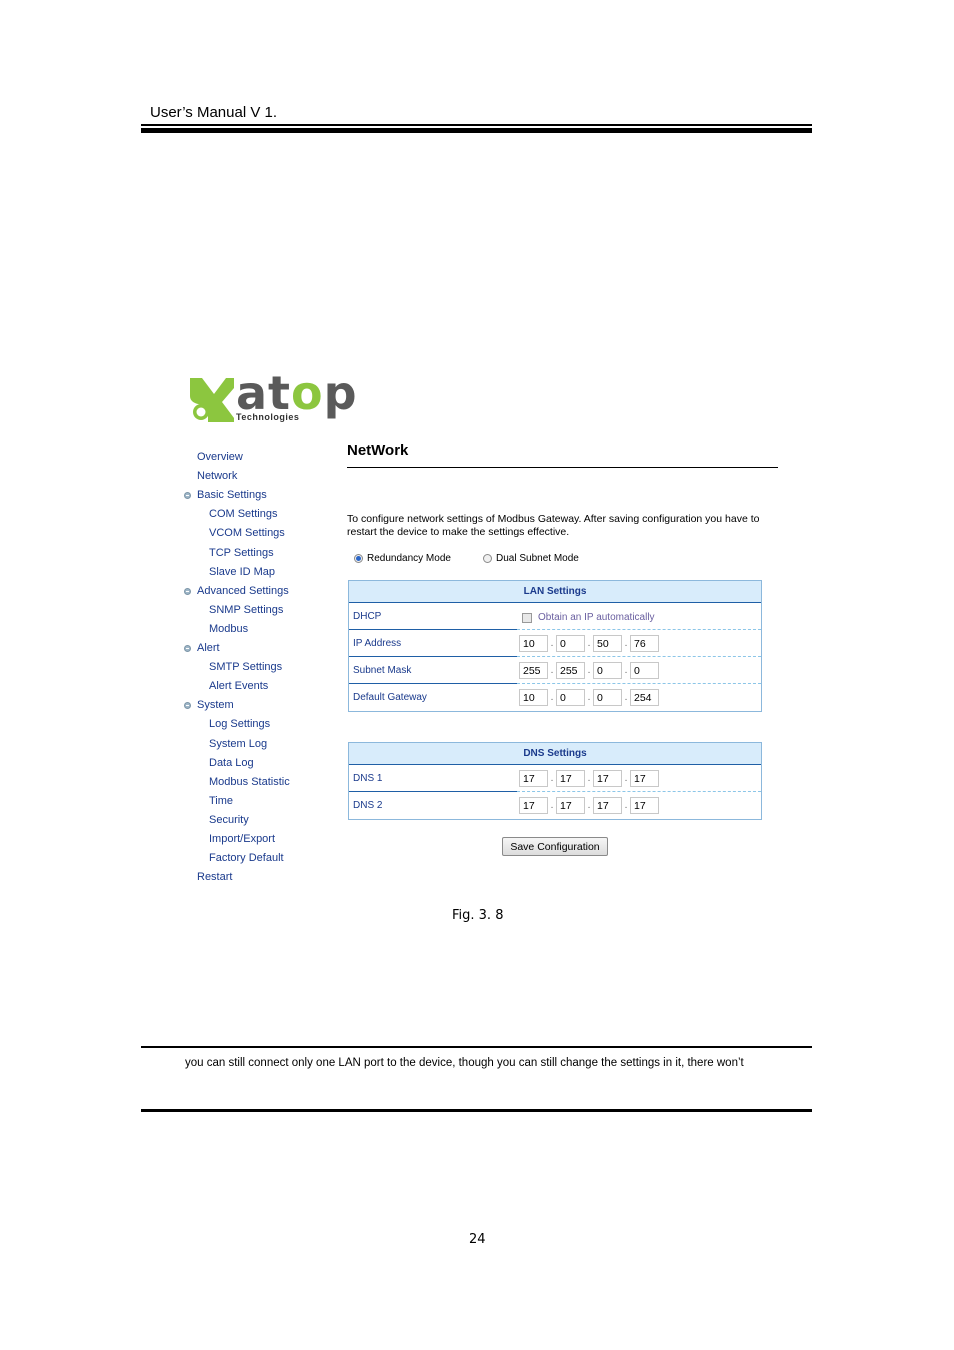 Image resolution: width=954 pixels, height=1350 pixels. What do you see at coordinates (477, 1239) in the screenshot?
I see `page-number: 24` at bounding box center [477, 1239].